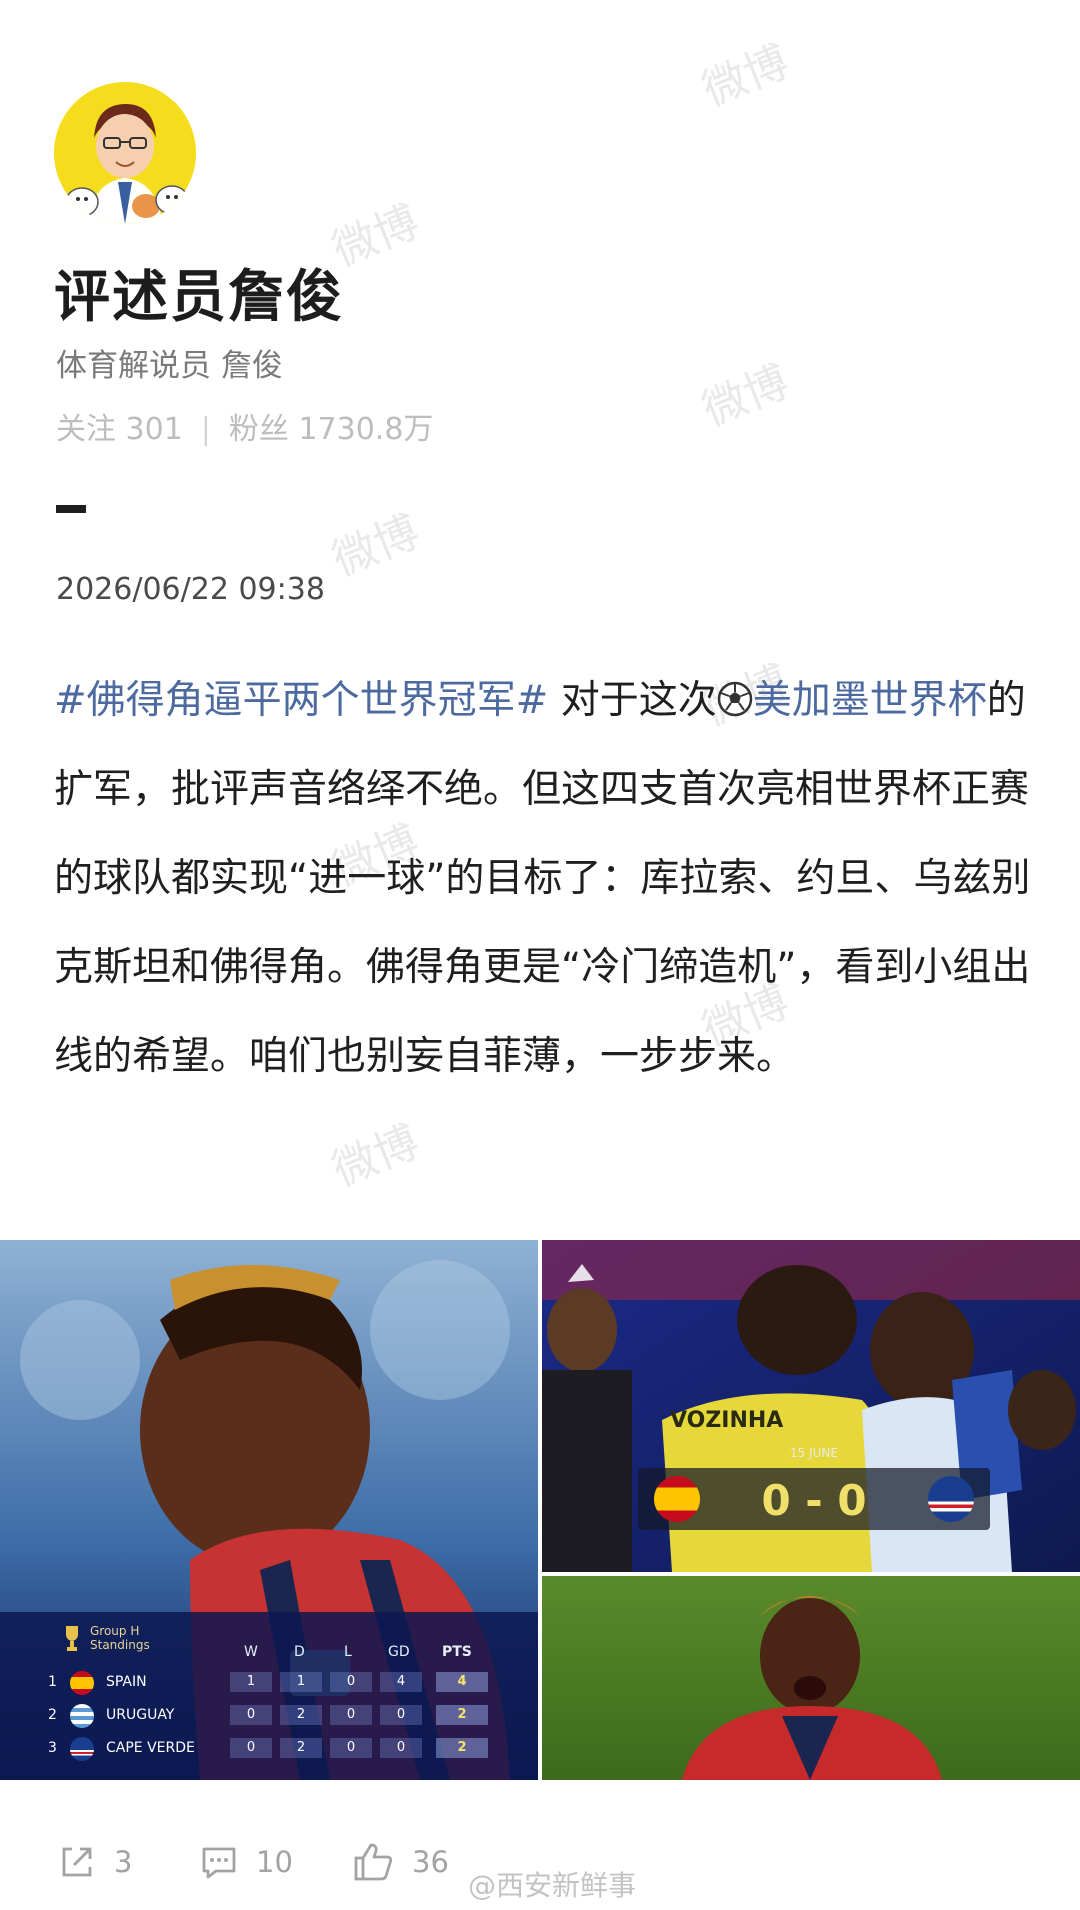 The height and width of the screenshot is (1910, 1080). I want to click on jersey-name: VOZINHA, so click(727, 1420).